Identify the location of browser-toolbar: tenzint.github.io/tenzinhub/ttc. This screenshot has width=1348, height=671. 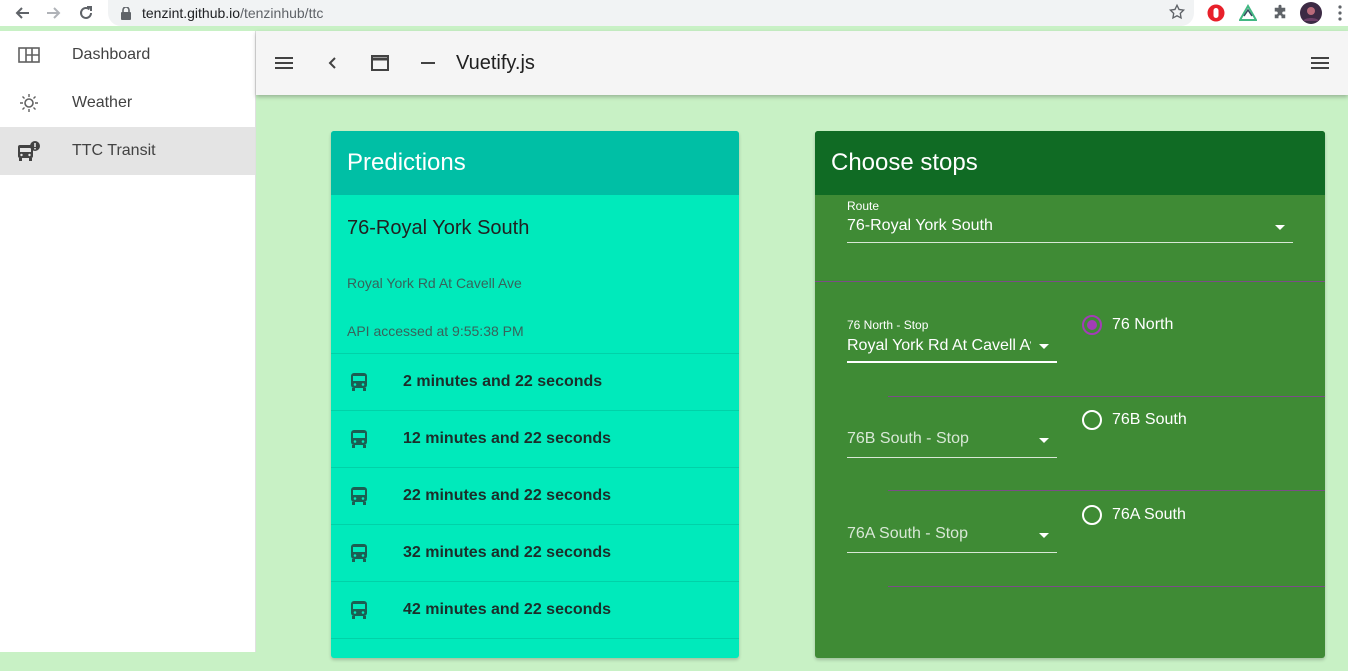
(674, 13).